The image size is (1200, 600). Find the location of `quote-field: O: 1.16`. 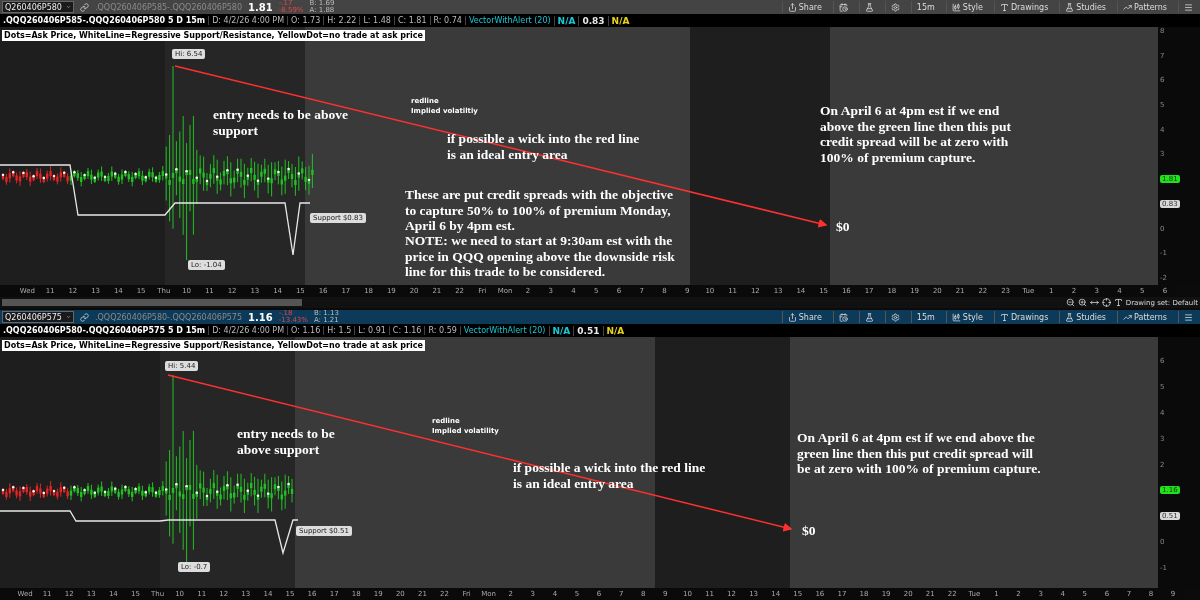

quote-field: O: 1.16 is located at coordinates (305, 330).